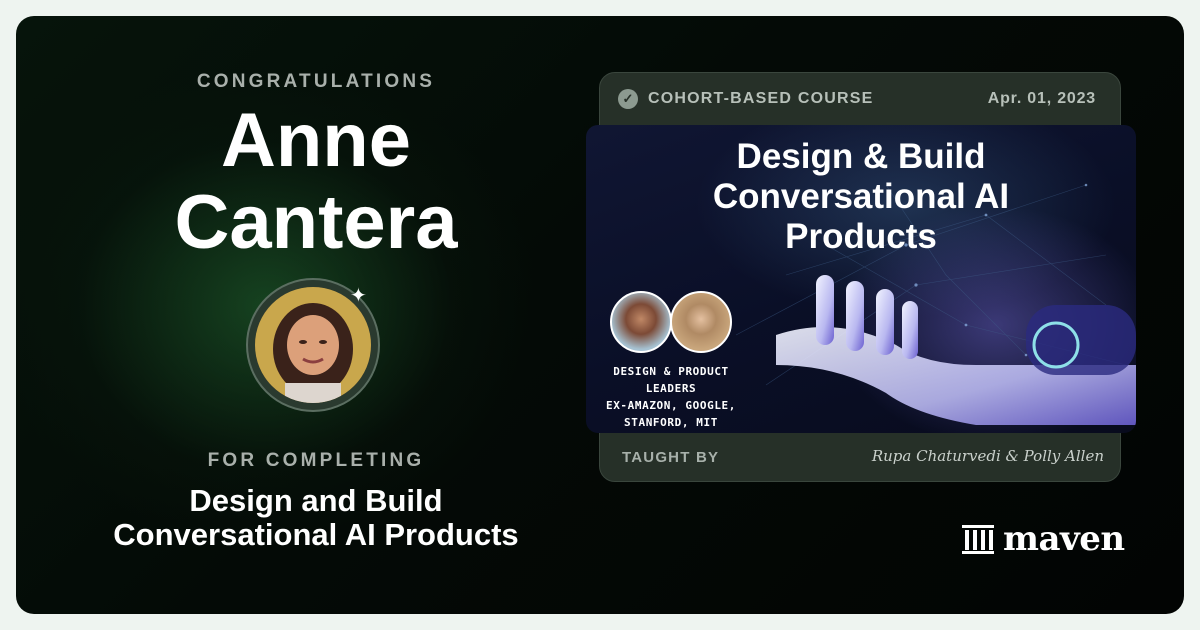 The height and width of the screenshot is (630, 1200). Describe the element at coordinates (316, 140) in the screenshot. I see `recipient-first-name: Anne` at that location.